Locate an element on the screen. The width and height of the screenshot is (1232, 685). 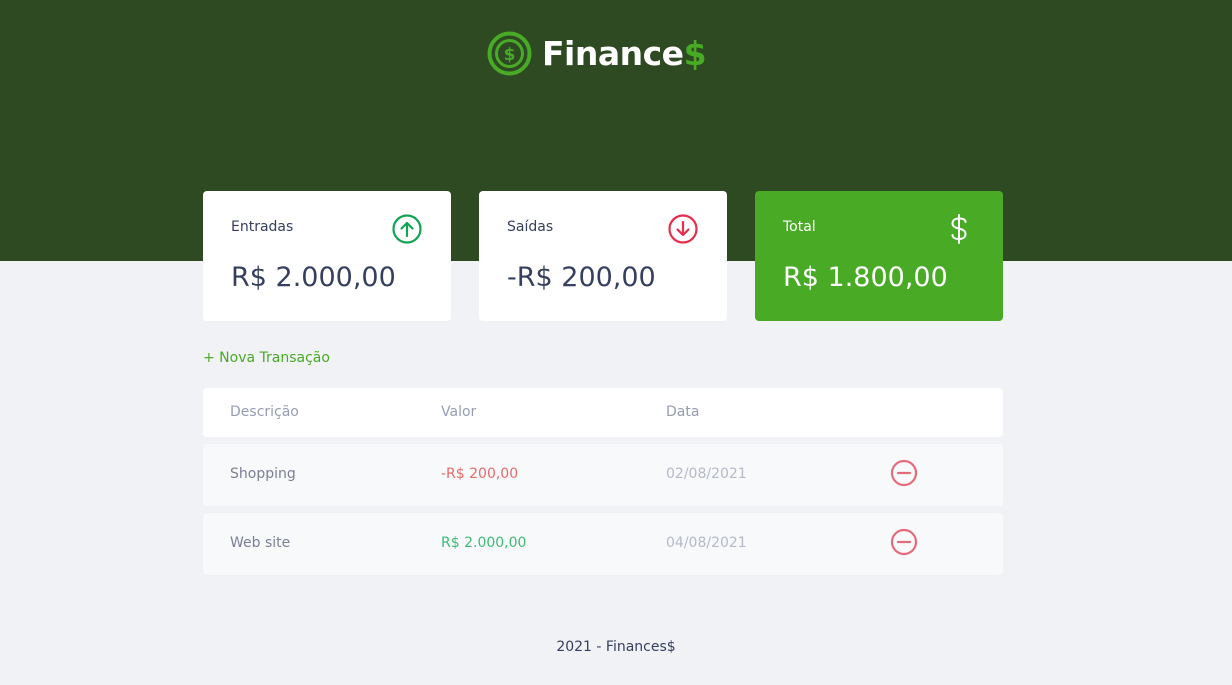
logo-text: Finance$ is located at coordinates (624, 53).